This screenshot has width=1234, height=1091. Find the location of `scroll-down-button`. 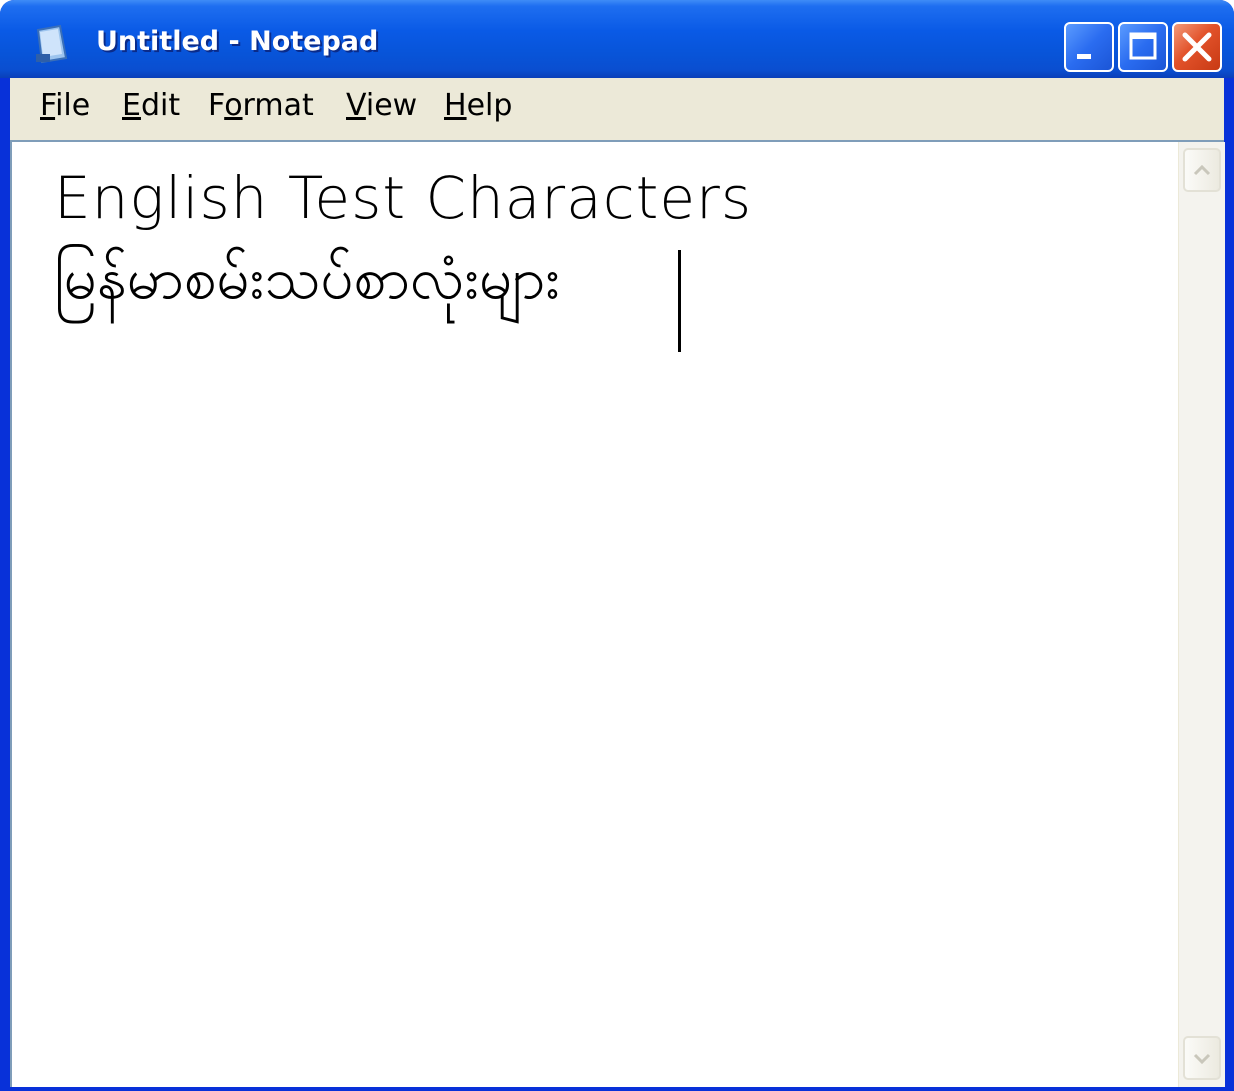

scroll-down-button is located at coordinates (1202, 1058).